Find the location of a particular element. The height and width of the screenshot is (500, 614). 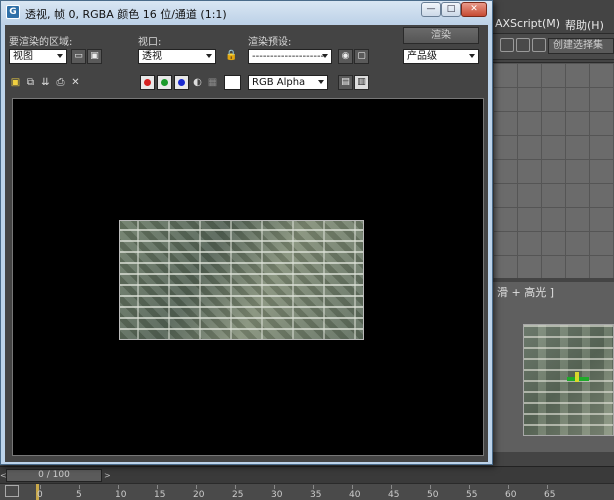

track-tick-label: 55 is located at coordinates (472, 495).